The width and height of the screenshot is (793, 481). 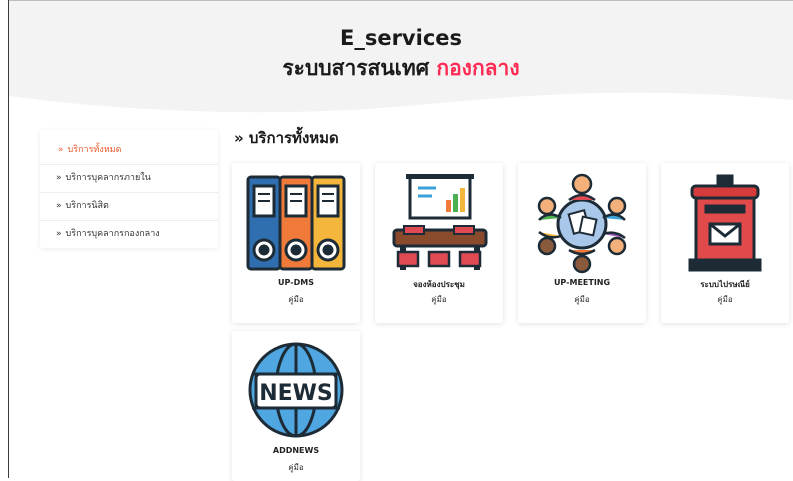 I want to click on card-title: UP-MEETING, so click(x=582, y=282).